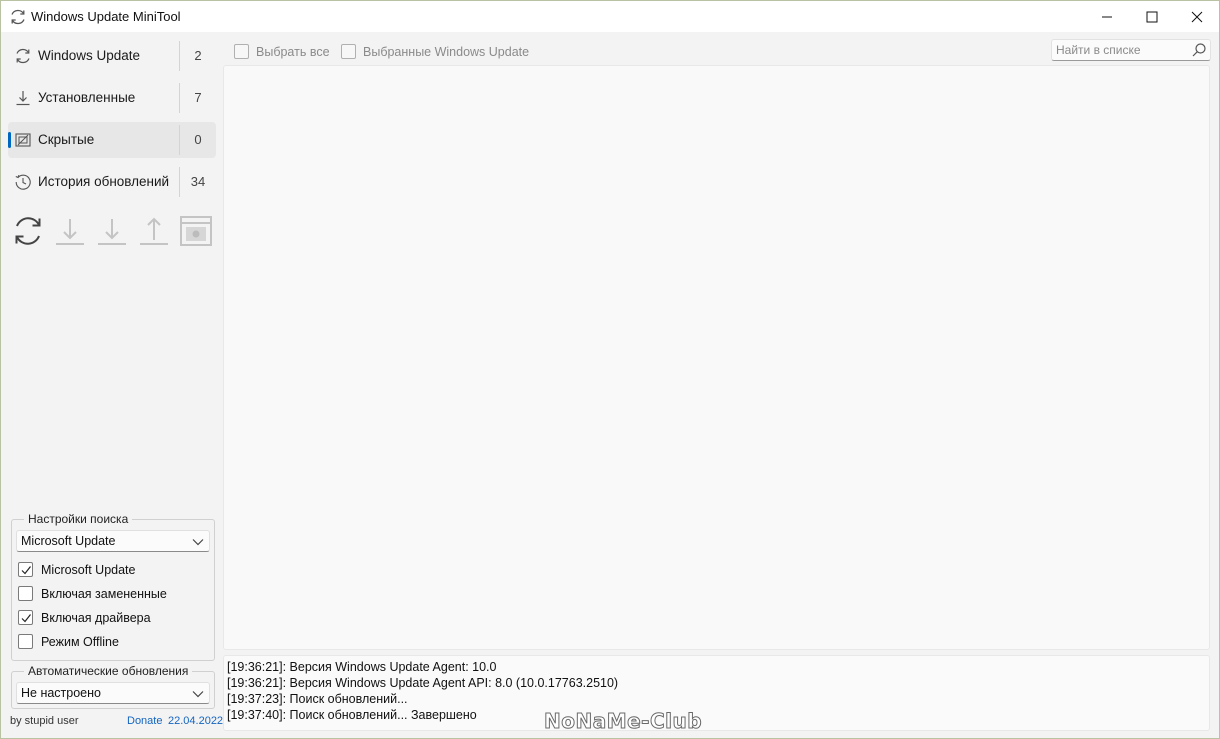 This screenshot has height=739, width=1220. I want to click on download-button, so click(70, 231).